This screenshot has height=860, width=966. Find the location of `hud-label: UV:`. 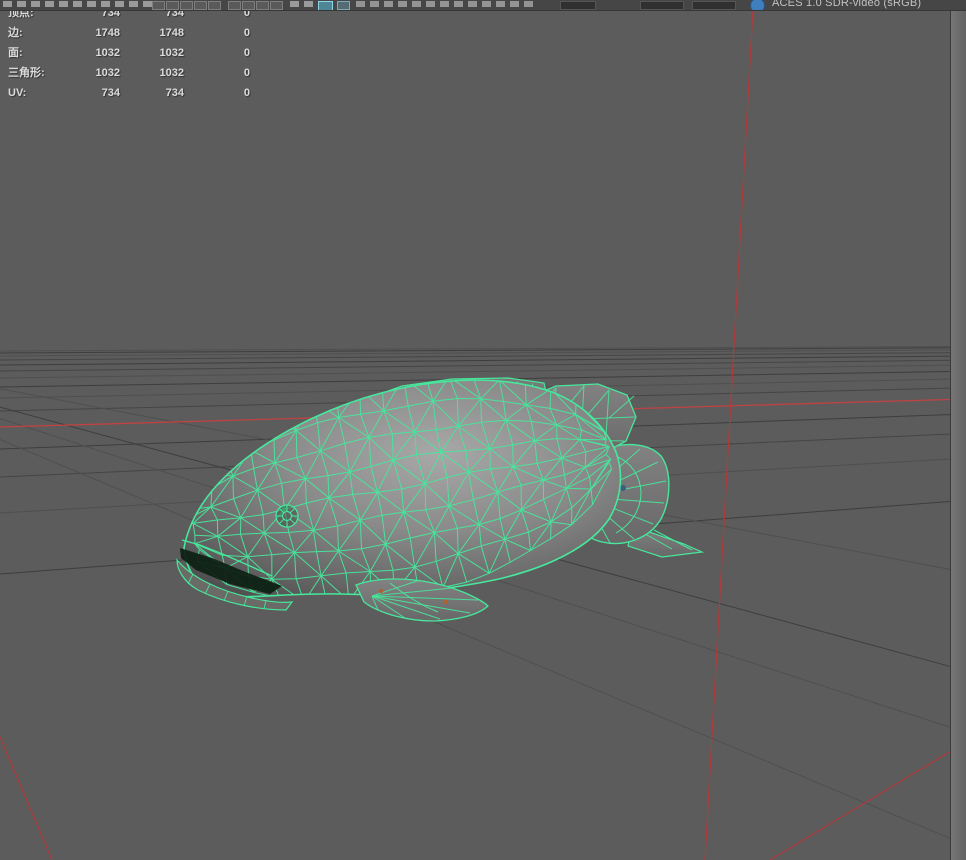

hud-label: UV: is located at coordinates (17, 93).